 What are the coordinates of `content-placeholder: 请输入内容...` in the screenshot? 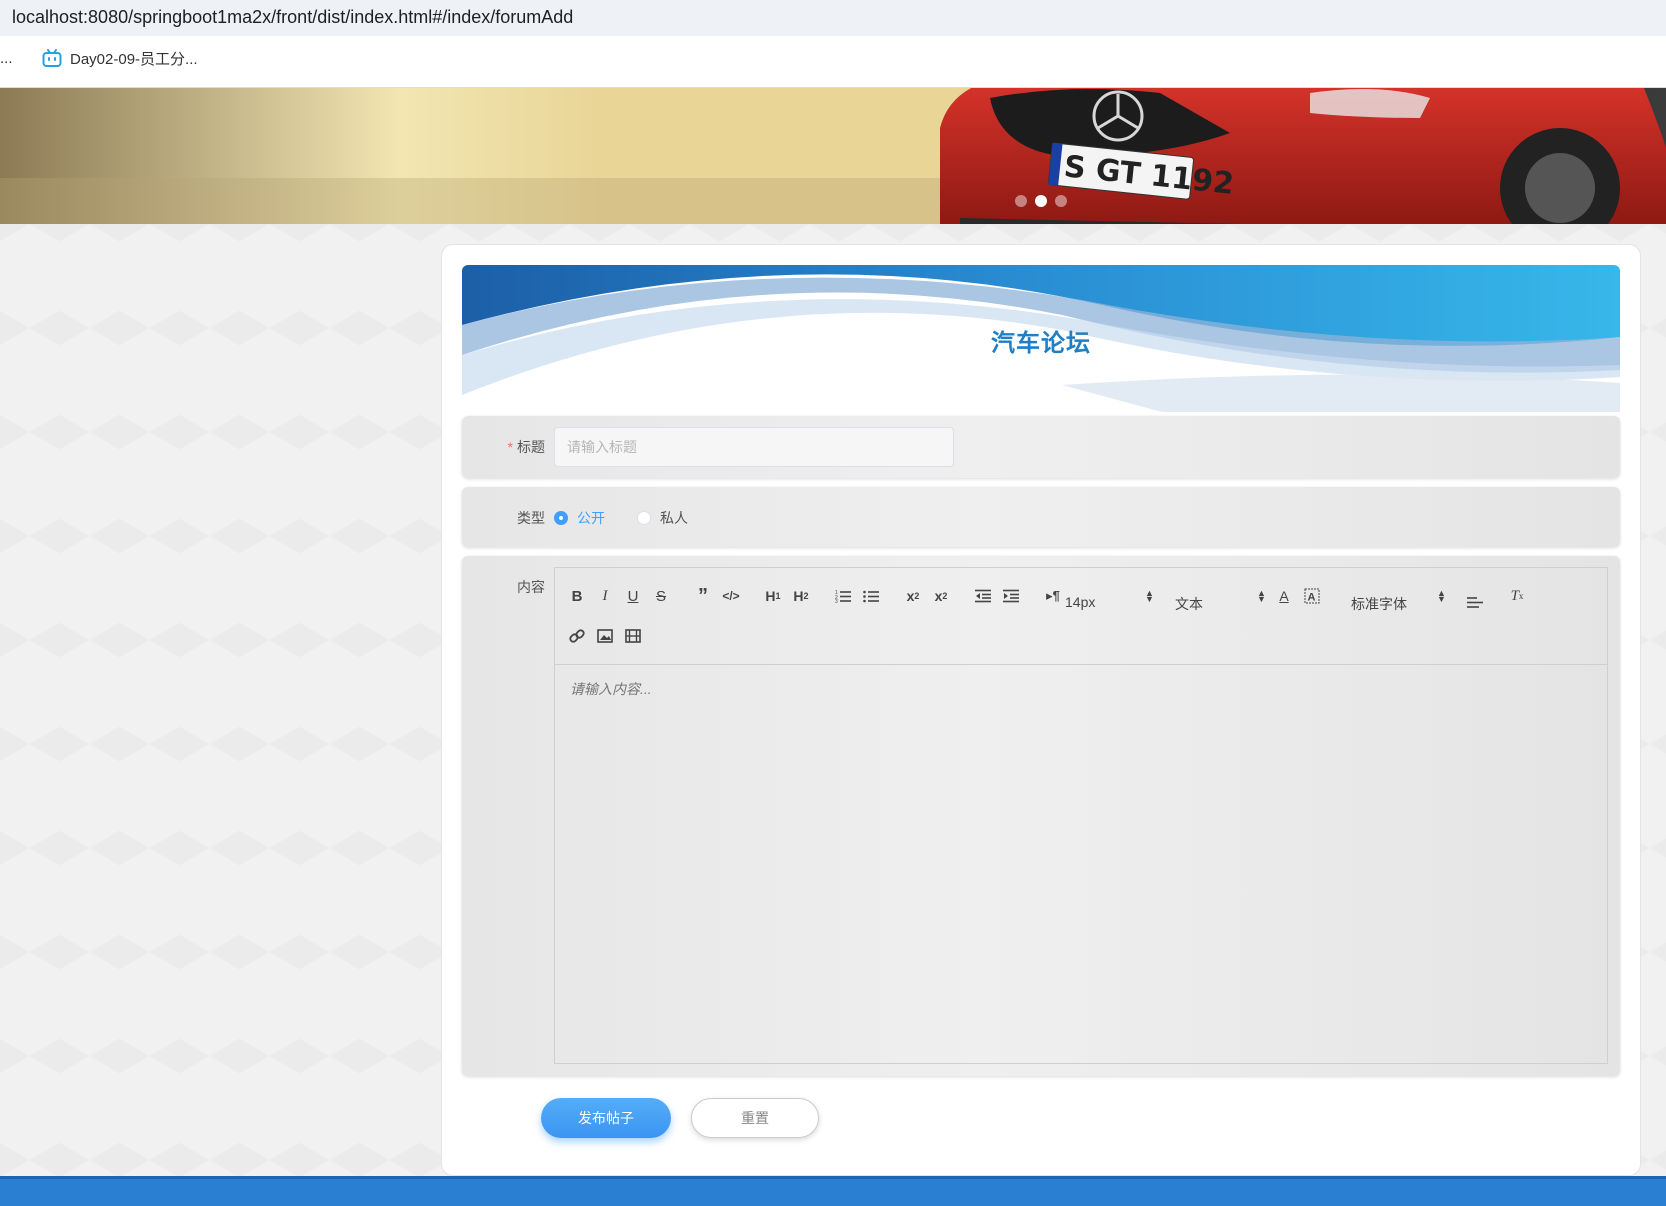 It's located at (611, 689).